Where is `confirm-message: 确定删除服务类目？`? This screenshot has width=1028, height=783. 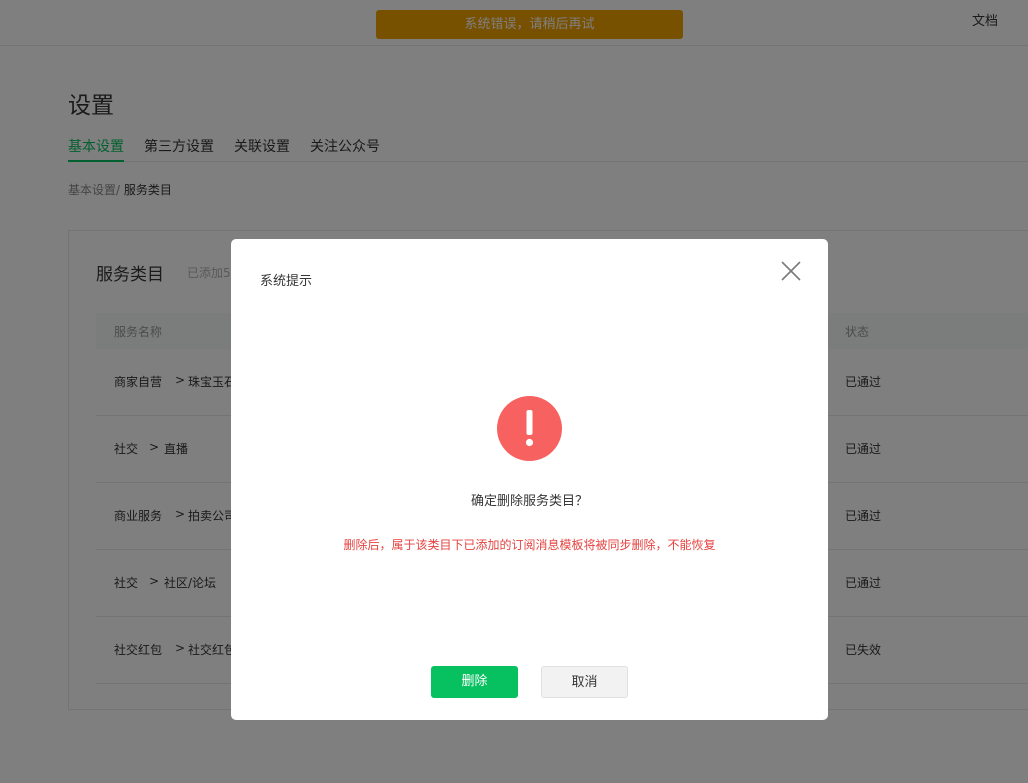 confirm-message: 确定删除服务类目？ is located at coordinates (529, 501).